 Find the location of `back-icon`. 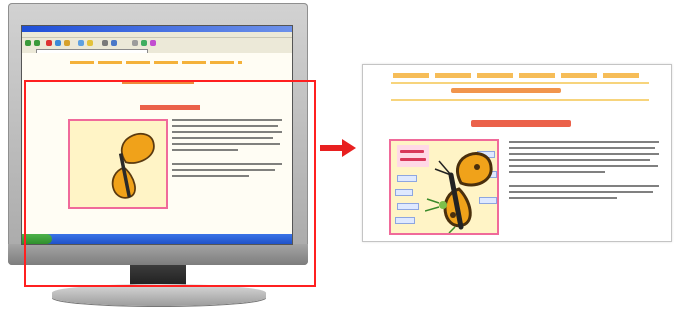

back-icon is located at coordinates (28, 43).